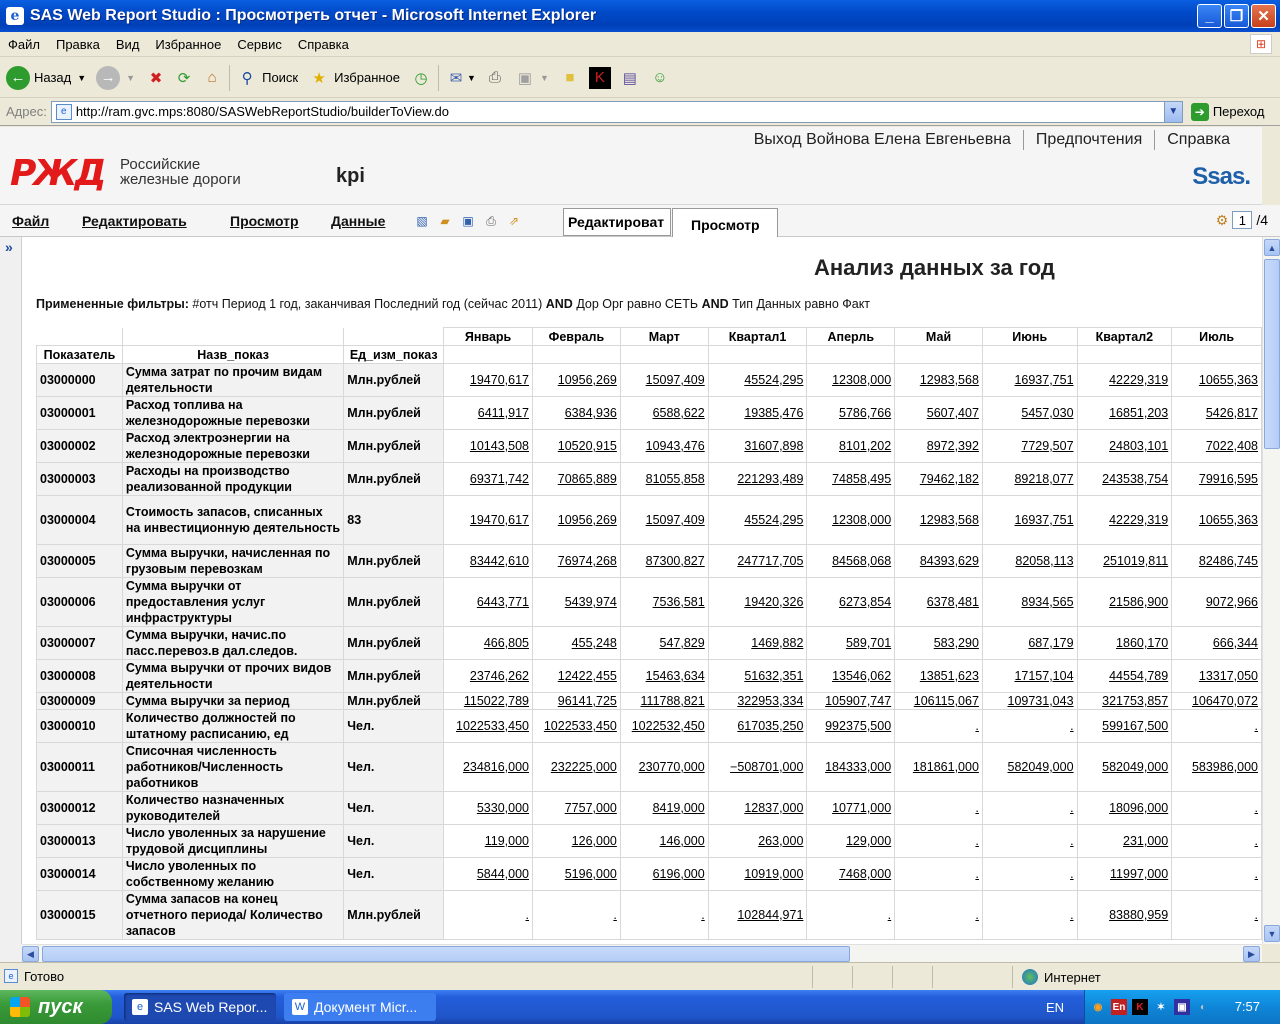 This screenshot has height=1024, width=1280. Describe the element at coordinates (576, 380) in the screenshot. I see `value-cell: 10956,269` at that location.